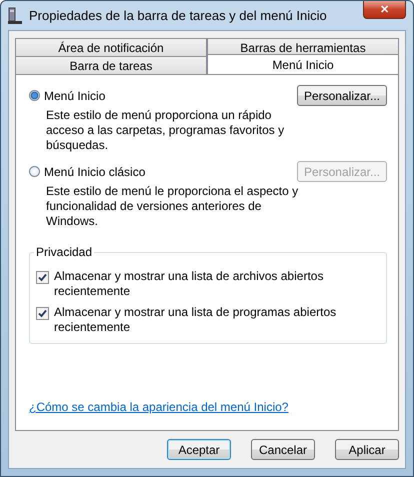 The height and width of the screenshot is (477, 414). Describe the element at coordinates (166, 130) in the screenshot. I see `option-description: Este estilo de menú proporciona un rápido acceso a las carpetas, programas favoritos y búsquedas.` at that location.